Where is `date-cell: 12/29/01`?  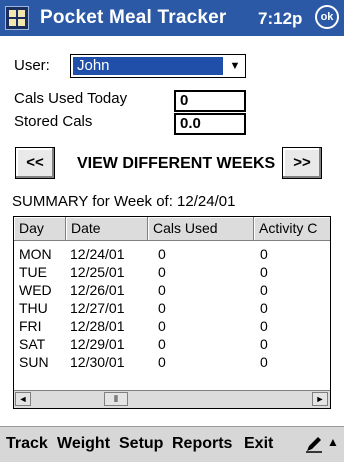 date-cell: 12/29/01 is located at coordinates (97, 344).